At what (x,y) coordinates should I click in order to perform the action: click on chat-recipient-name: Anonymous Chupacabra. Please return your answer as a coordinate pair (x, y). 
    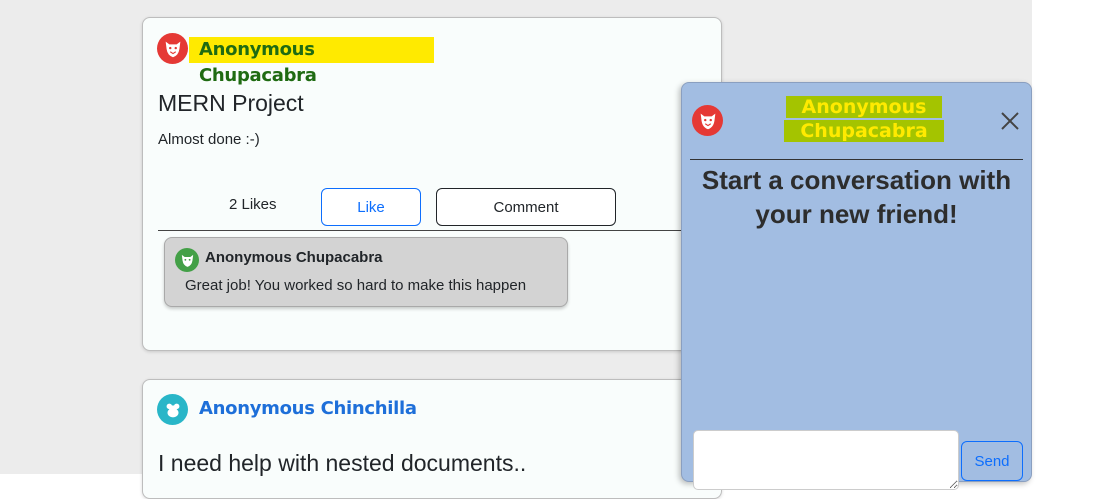
    Looking at the image, I should click on (864, 119).